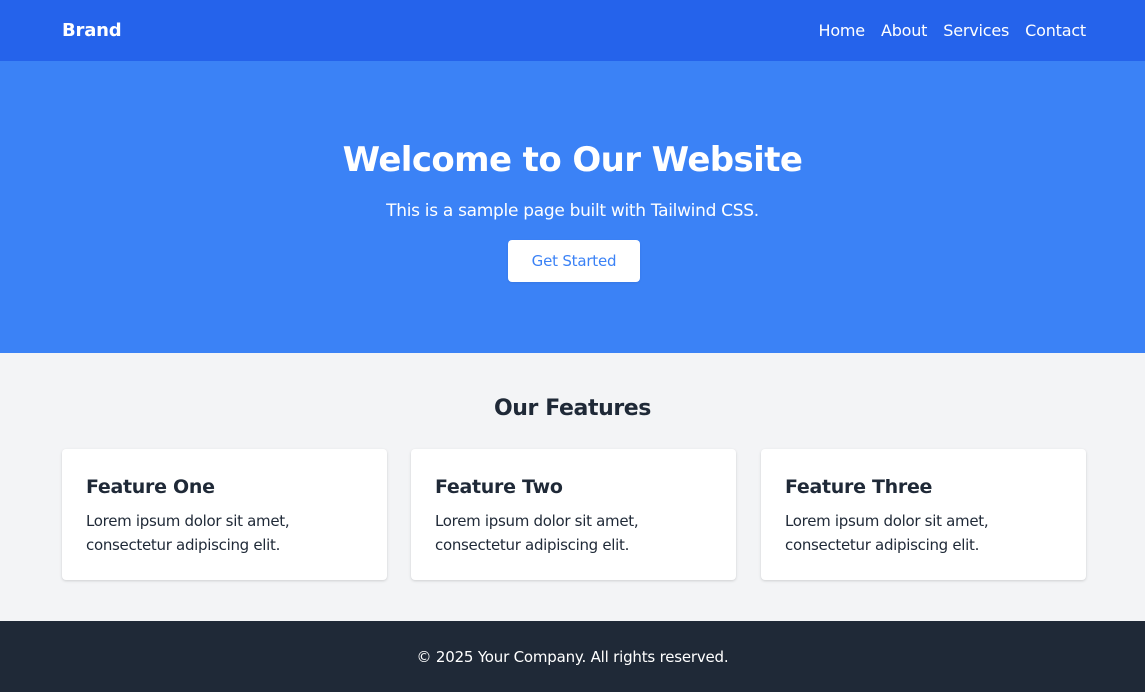 The height and width of the screenshot is (692, 1145). I want to click on features-title: Our Features, so click(572, 408).